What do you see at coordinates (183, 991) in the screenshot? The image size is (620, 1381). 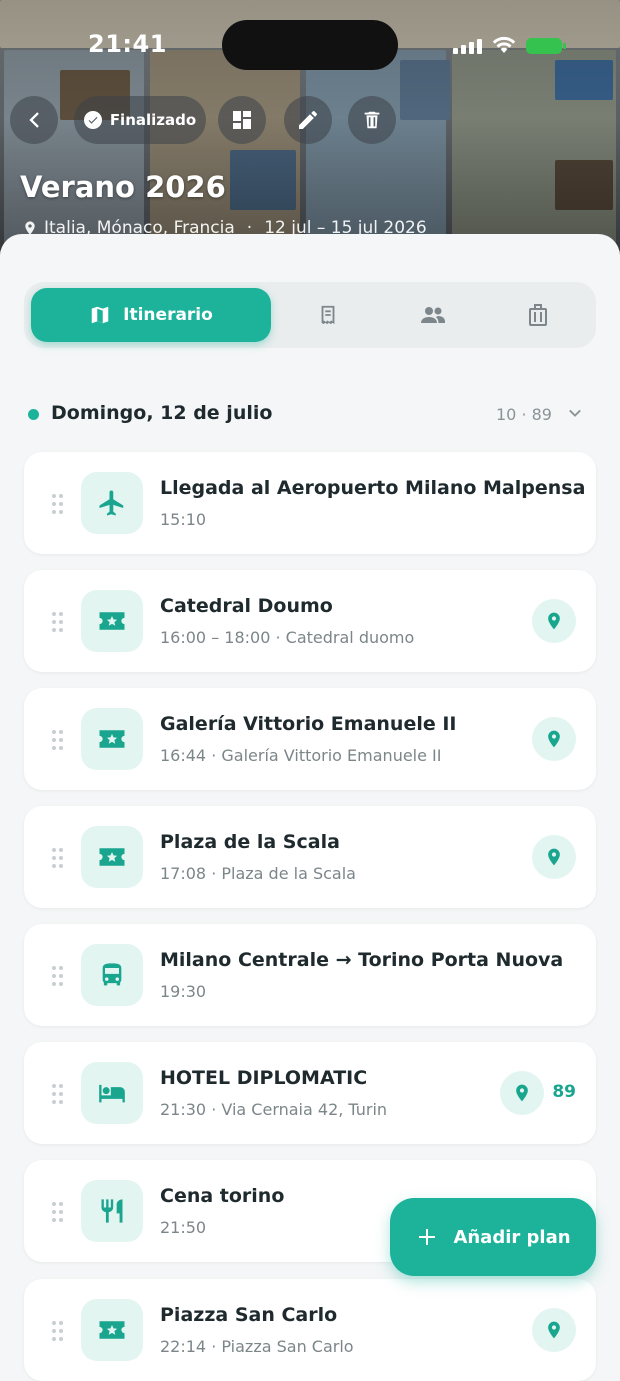 I see `item-subtitle: 19:30` at bounding box center [183, 991].